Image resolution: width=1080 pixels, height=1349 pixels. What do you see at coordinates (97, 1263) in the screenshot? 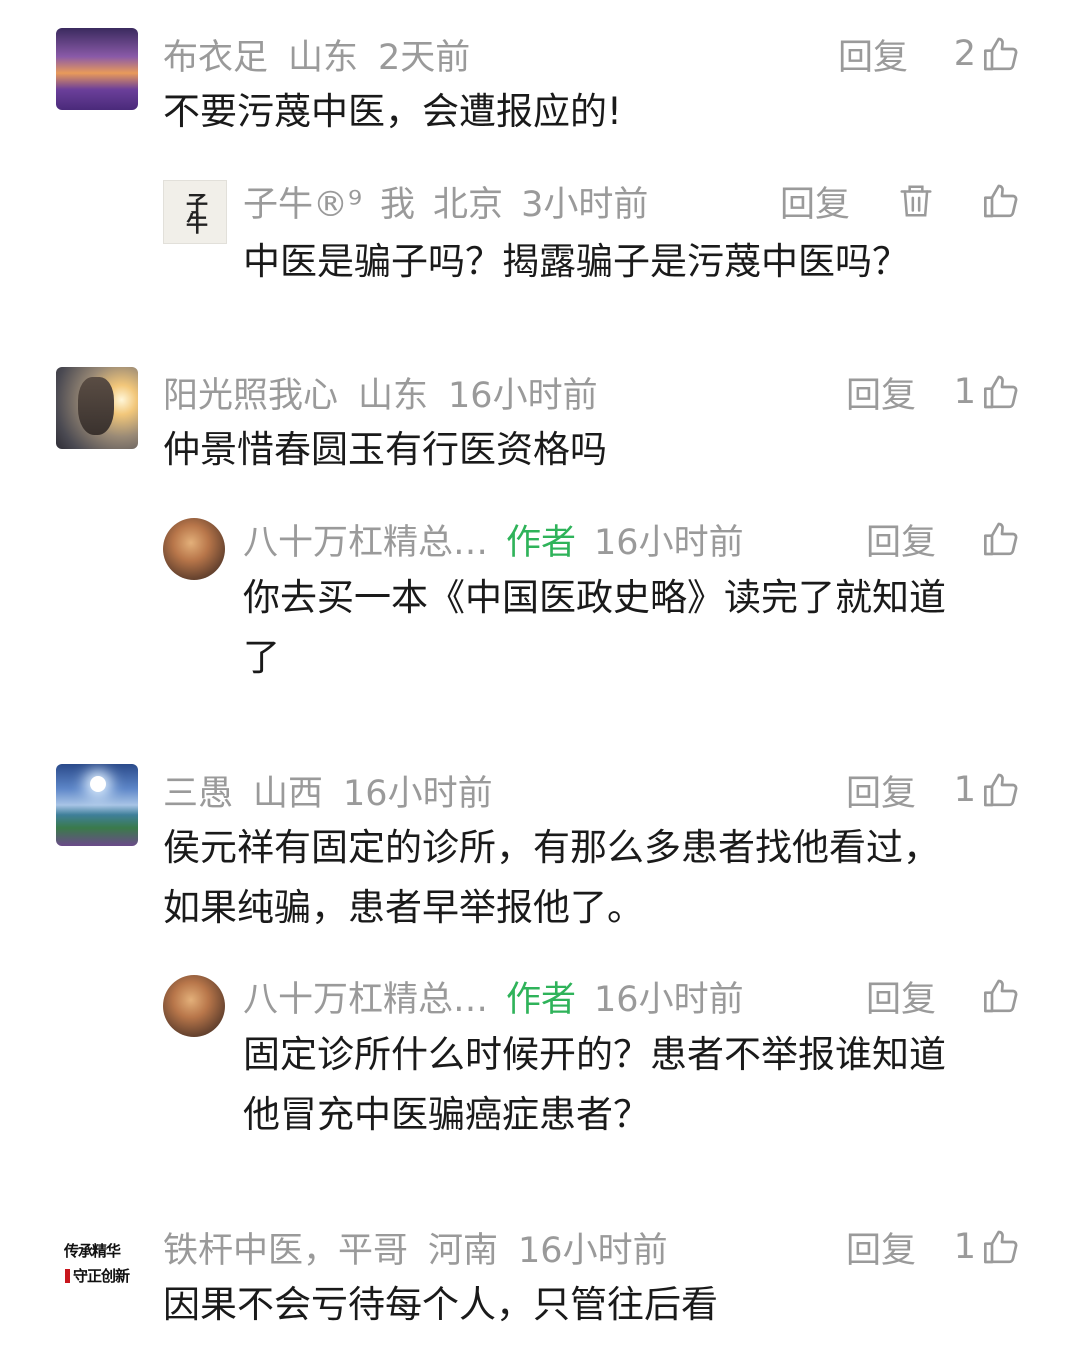
I see `avatar: 传承精华 守正创新` at bounding box center [97, 1263].